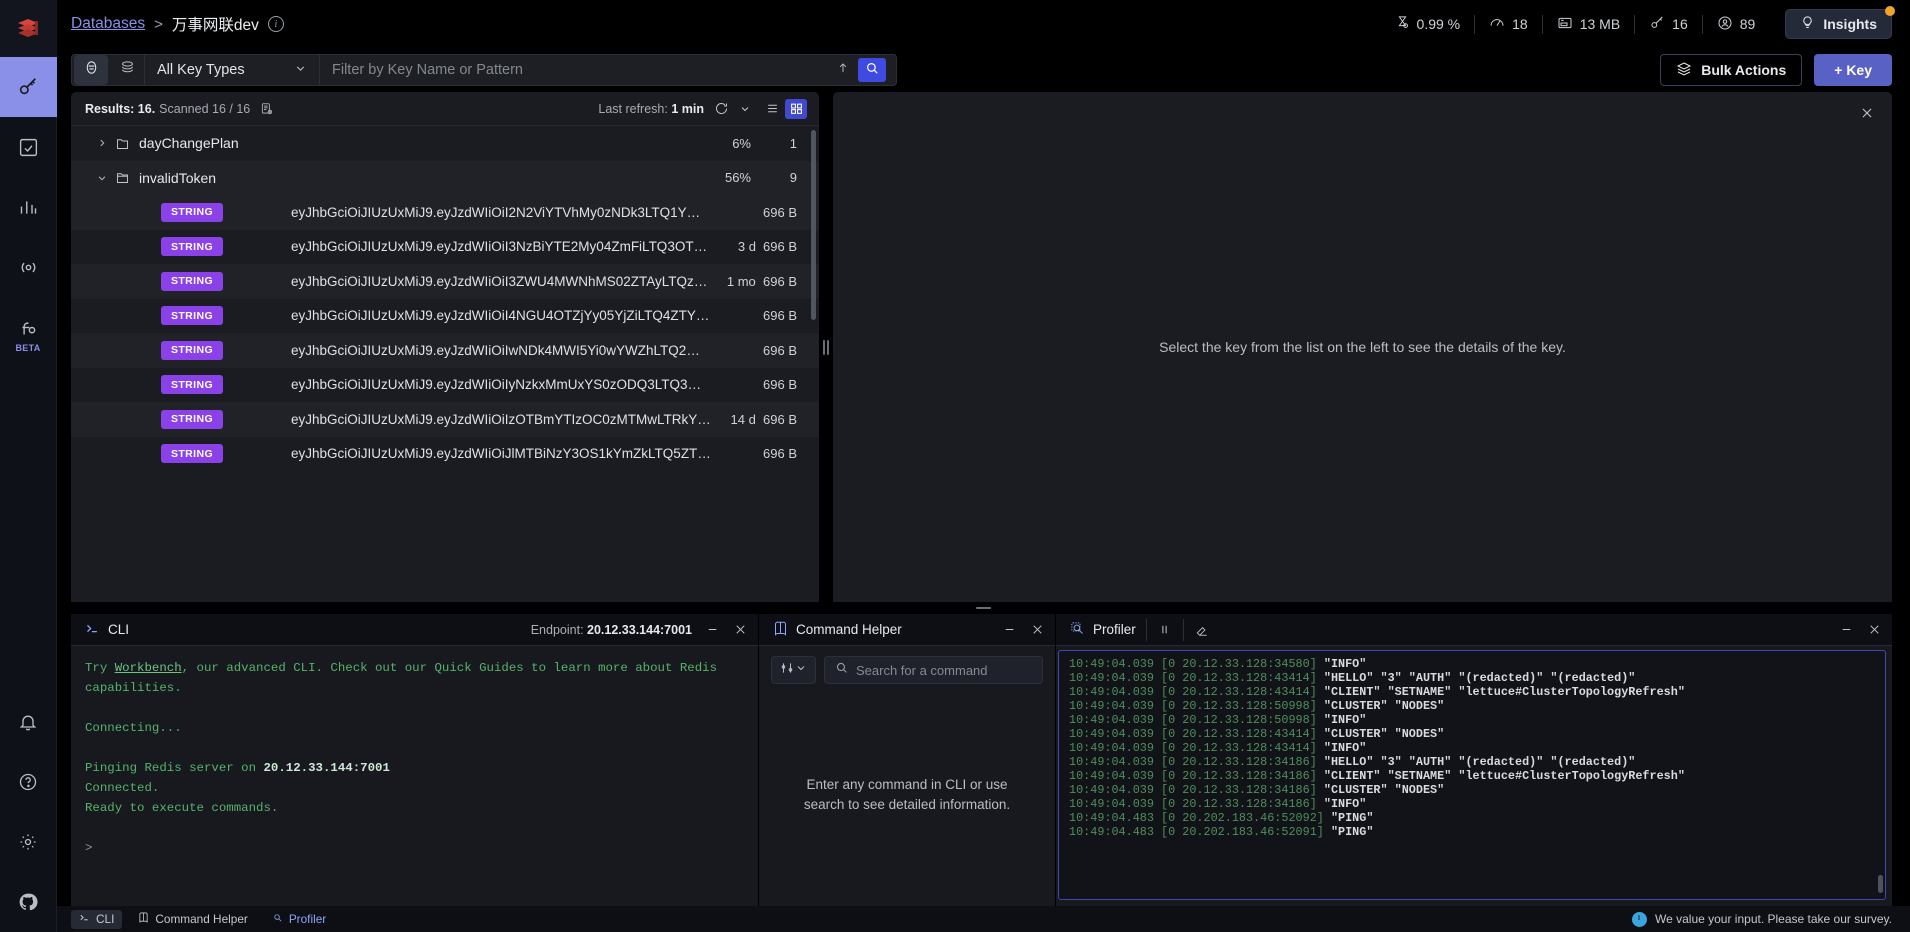 Image resolution: width=1910 pixels, height=932 pixels. Describe the element at coordinates (1853, 70) in the screenshot. I see `add-key-button: + Key` at that location.